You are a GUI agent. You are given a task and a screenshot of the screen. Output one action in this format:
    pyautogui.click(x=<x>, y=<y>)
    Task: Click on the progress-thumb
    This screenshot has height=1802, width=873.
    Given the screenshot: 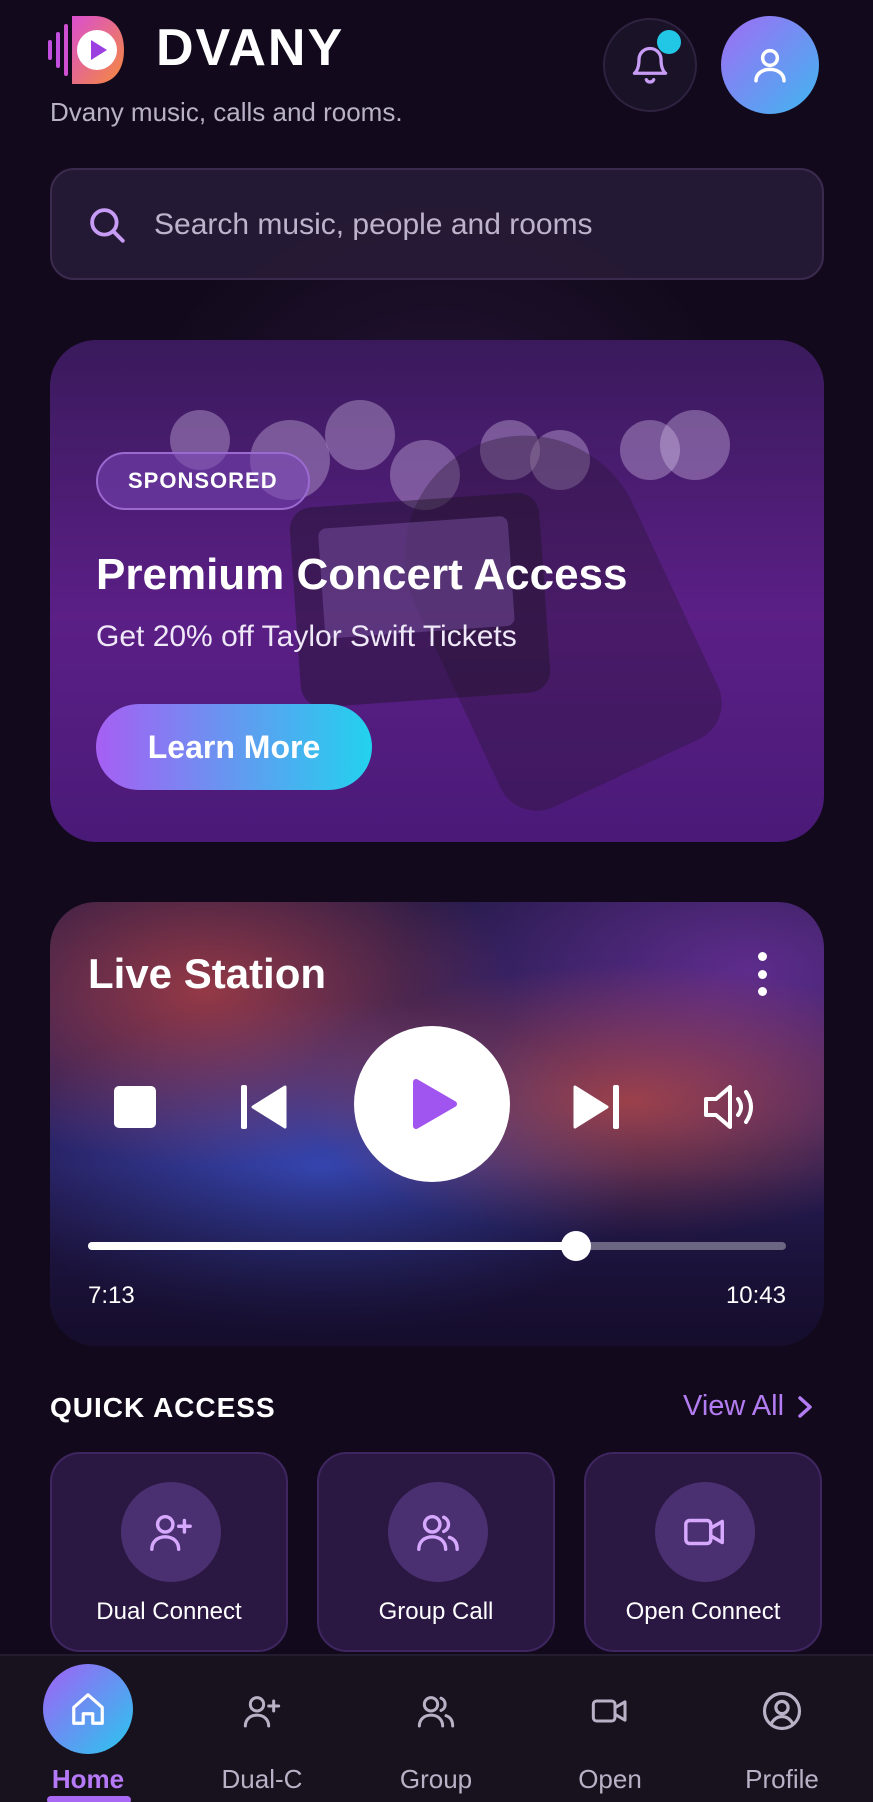 What is the action you would take?
    pyautogui.click(x=575, y=1246)
    